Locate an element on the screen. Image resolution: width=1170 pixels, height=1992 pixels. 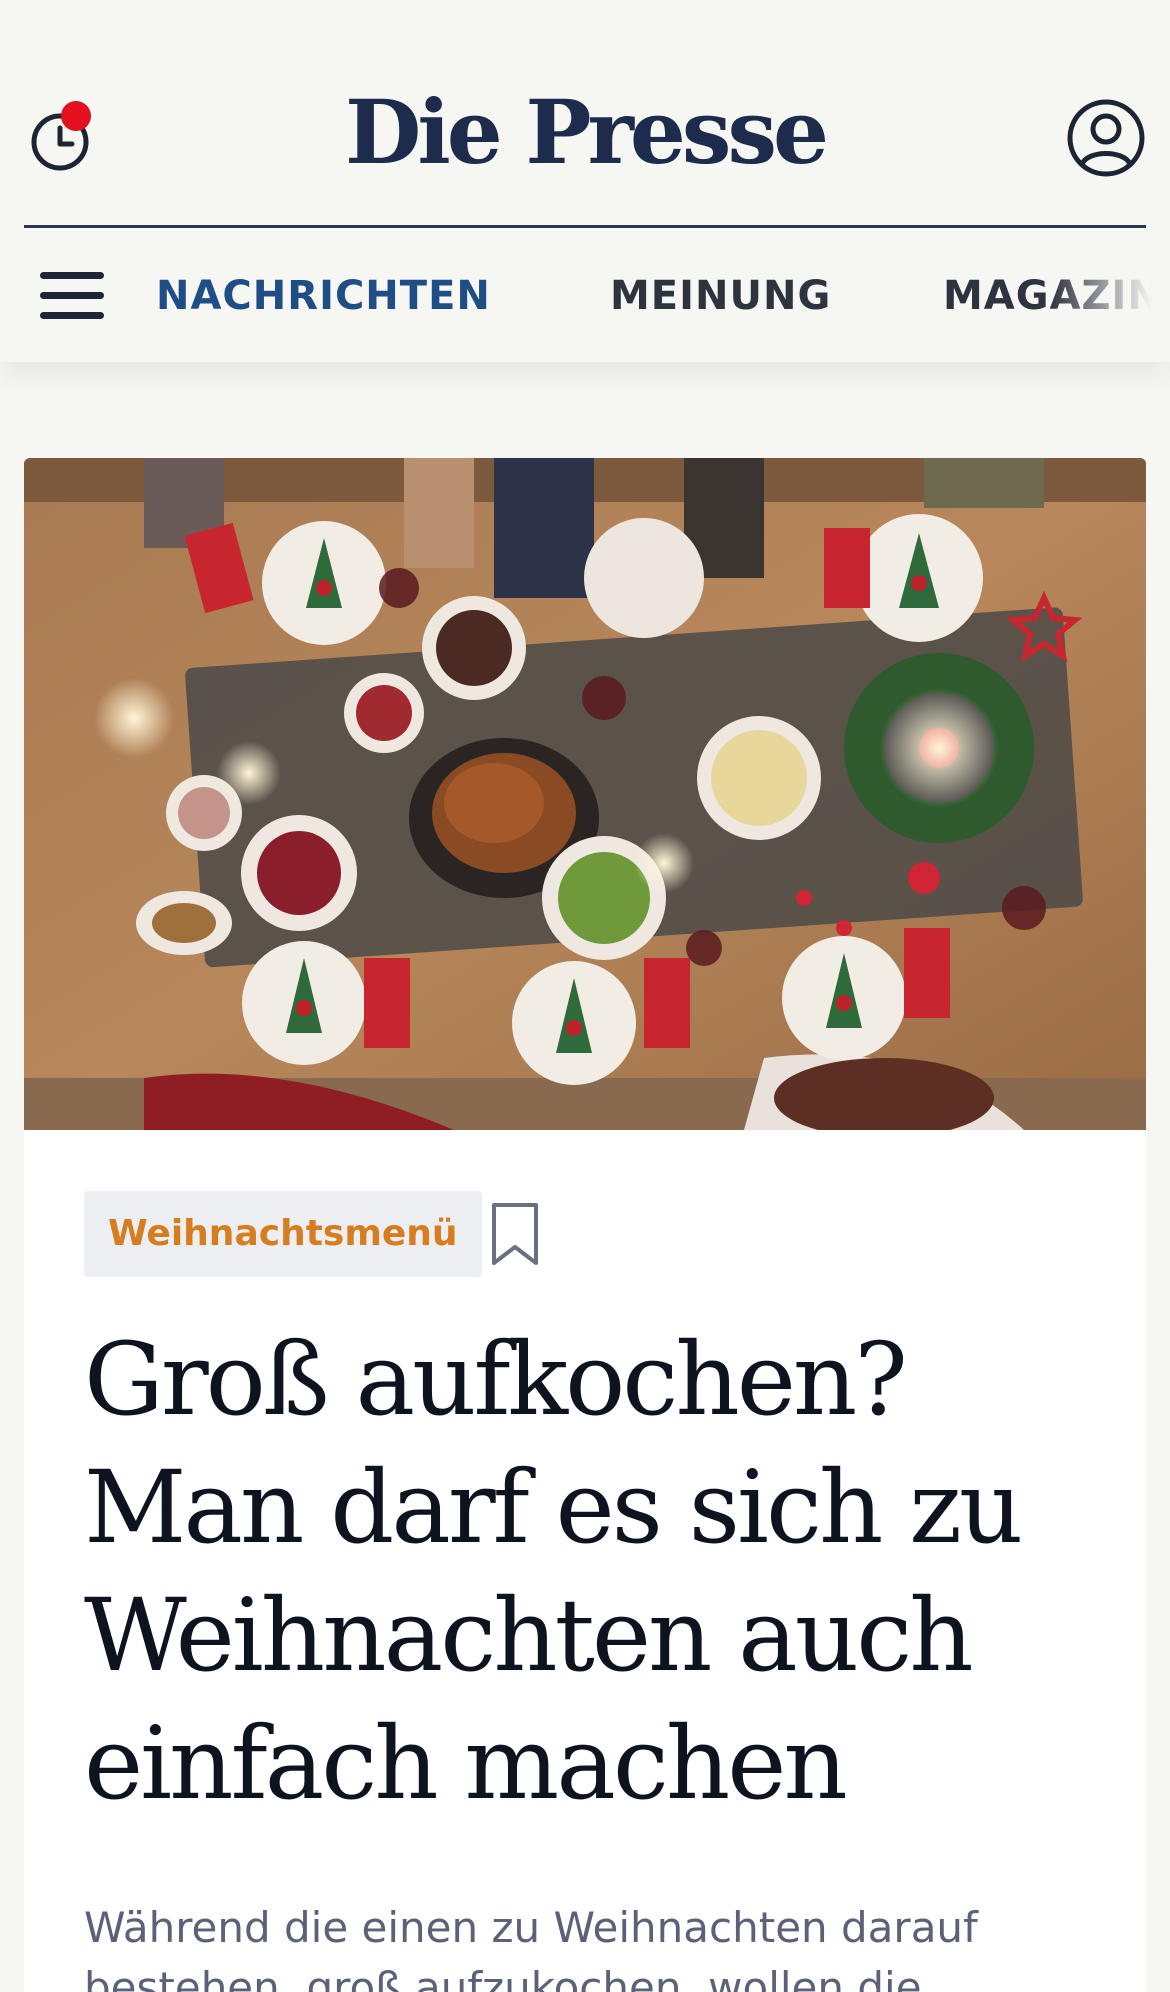
clock-icon is located at coordinates (61, 136).